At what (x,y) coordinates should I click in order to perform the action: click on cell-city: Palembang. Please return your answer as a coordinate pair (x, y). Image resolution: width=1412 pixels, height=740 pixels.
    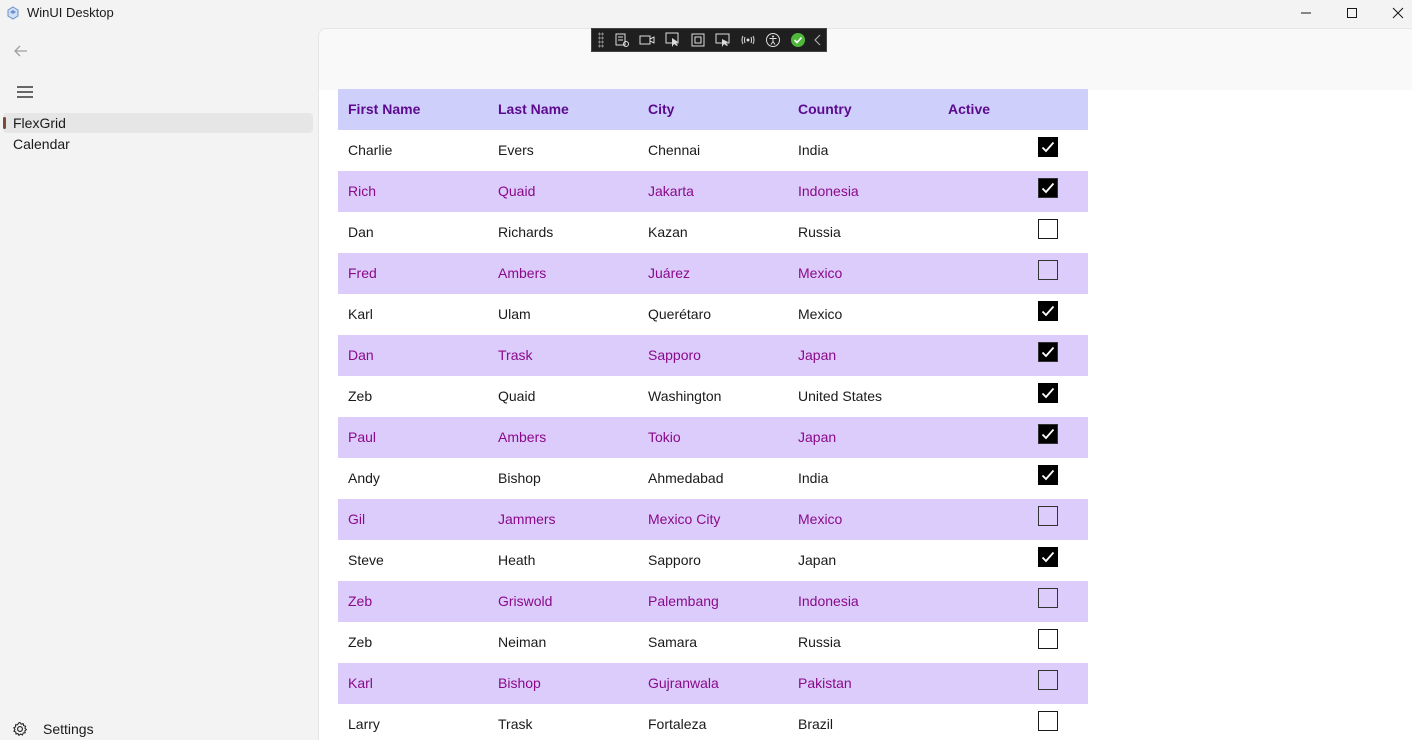
    Looking at the image, I should click on (713, 601).